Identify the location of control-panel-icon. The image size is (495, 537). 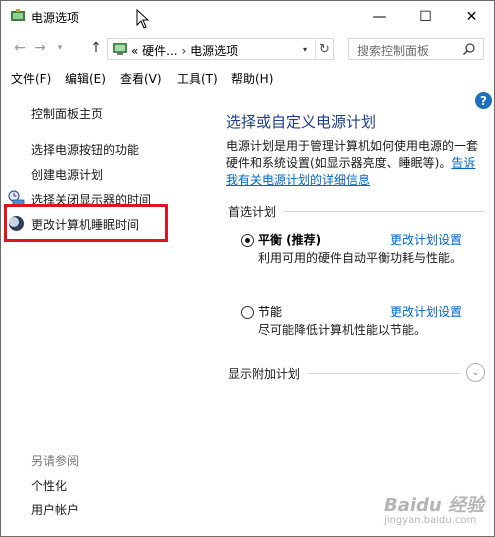
(120, 49).